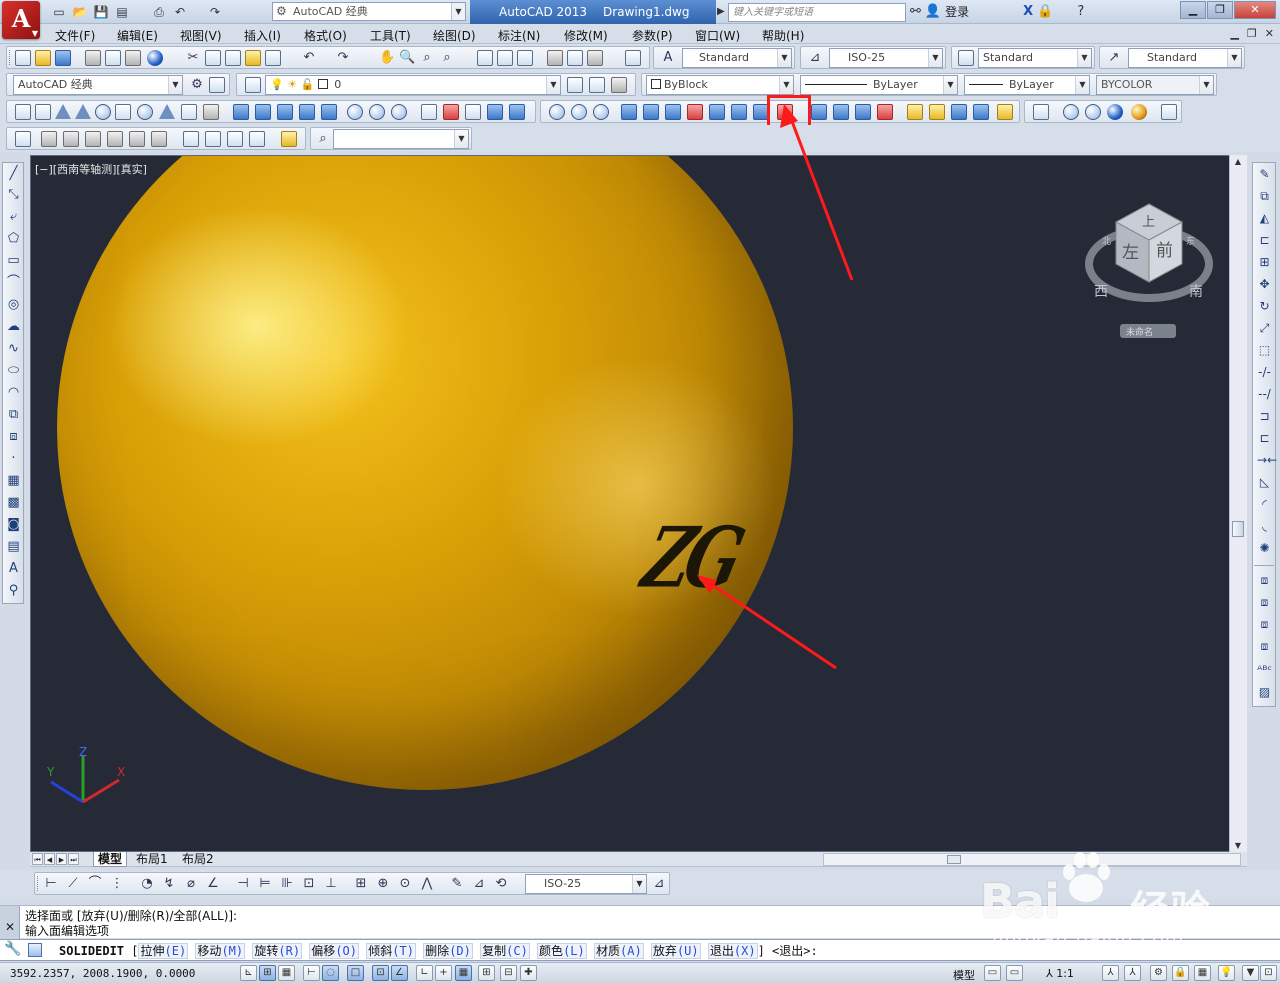 The width and height of the screenshot is (1280, 983). Describe the element at coordinates (424, 973) in the screenshot. I see `ducs-icon: ∟` at that location.